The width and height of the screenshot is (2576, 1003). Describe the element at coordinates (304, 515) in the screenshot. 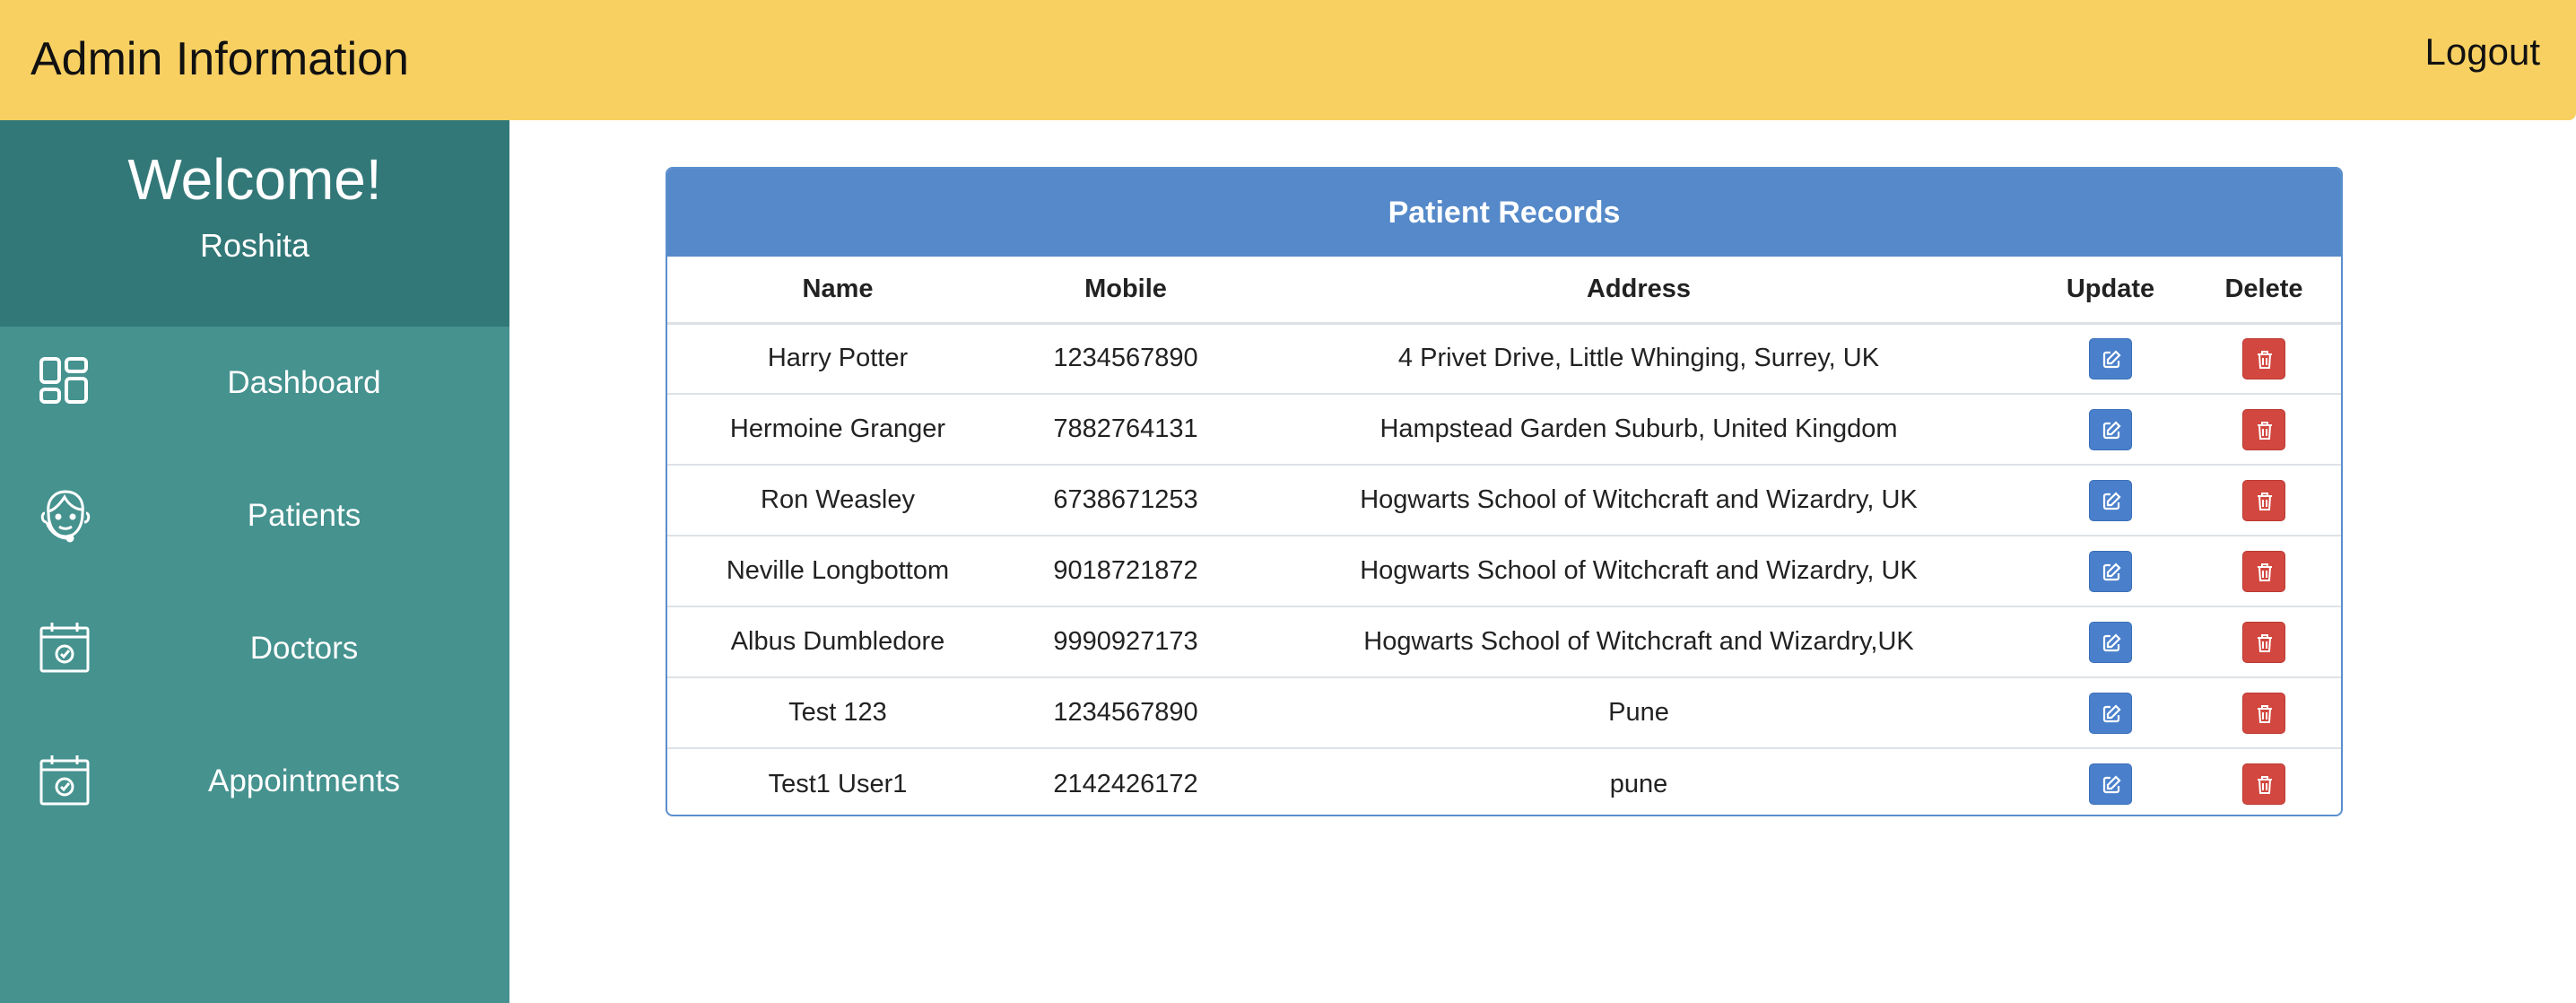

I see `sidebar-item-label: Patients` at that location.